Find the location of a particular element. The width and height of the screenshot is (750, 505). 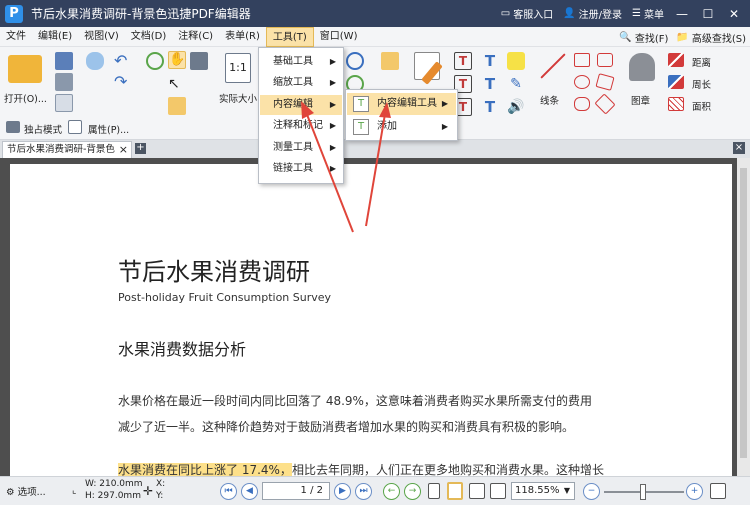

single-page-icon is located at coordinates (434, 491).